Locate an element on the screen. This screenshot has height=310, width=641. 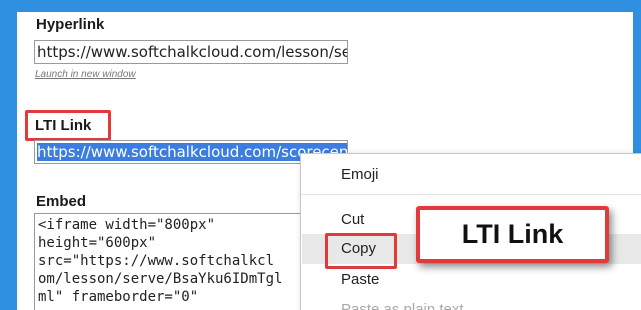
menu-item-copy: Copy is located at coordinates (358, 248).